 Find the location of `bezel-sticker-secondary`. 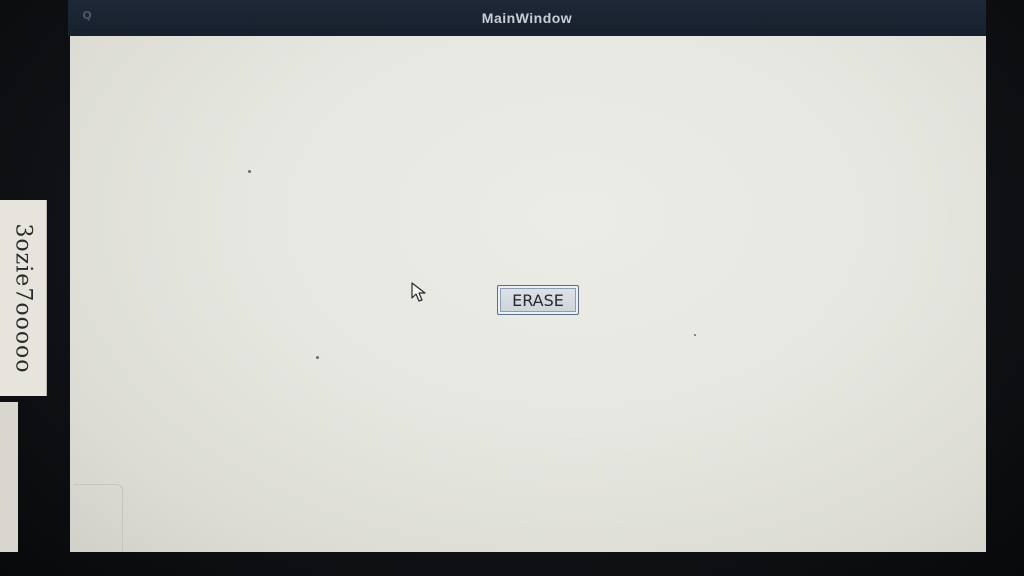

bezel-sticker-secondary is located at coordinates (9, 477).